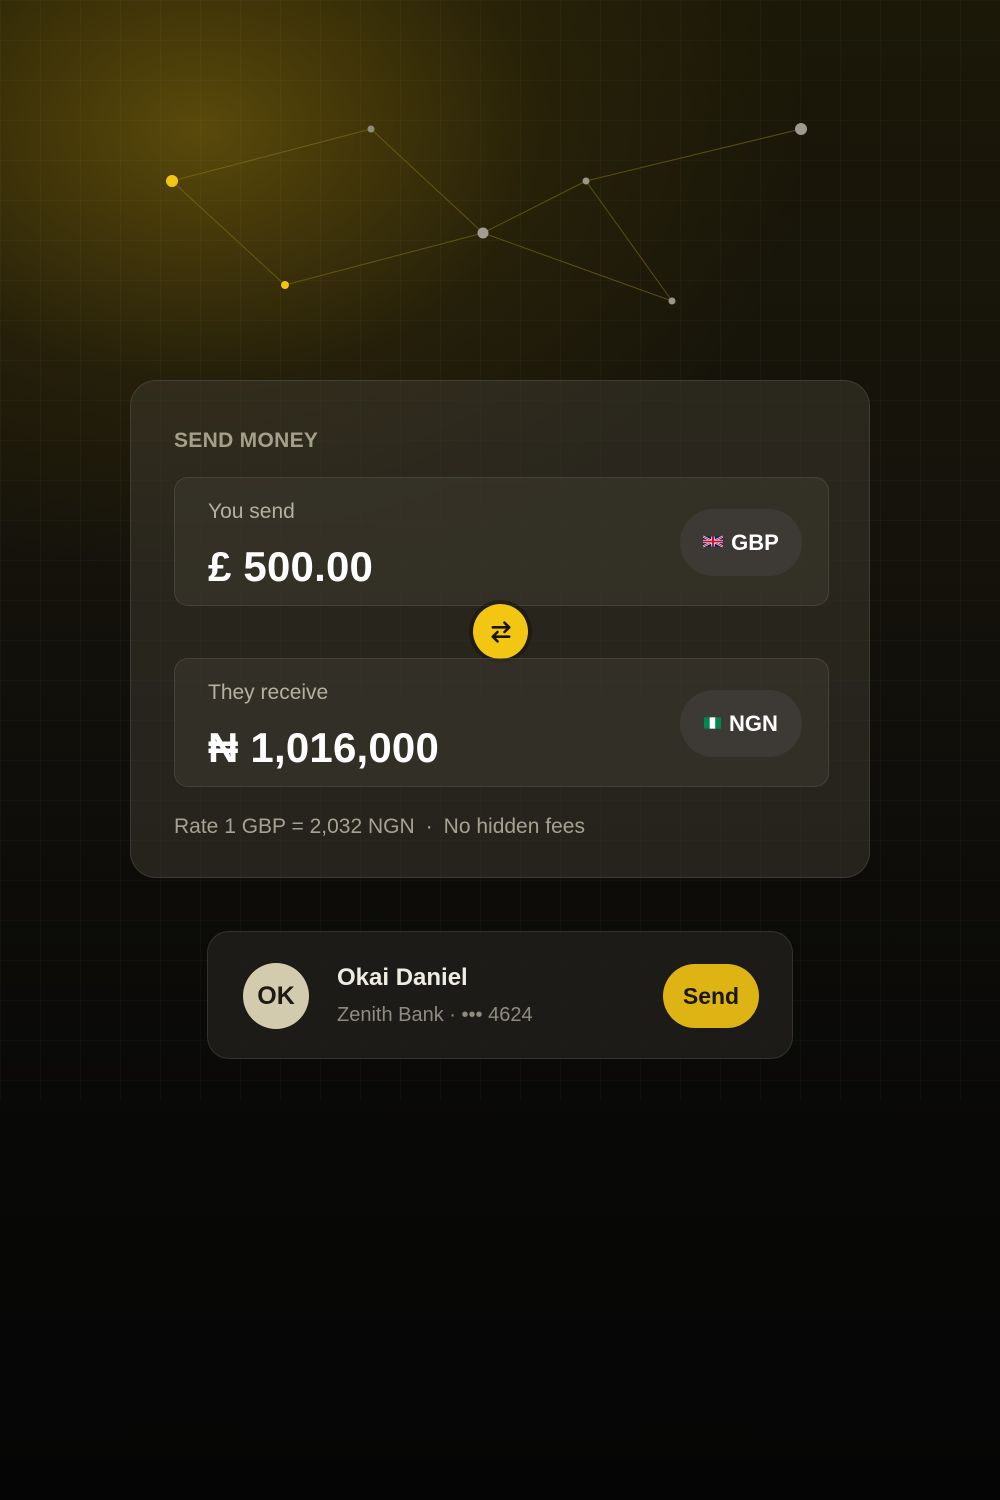 The width and height of the screenshot is (1000, 1500). I want to click on nigeria-flag-icon, so click(713, 722).